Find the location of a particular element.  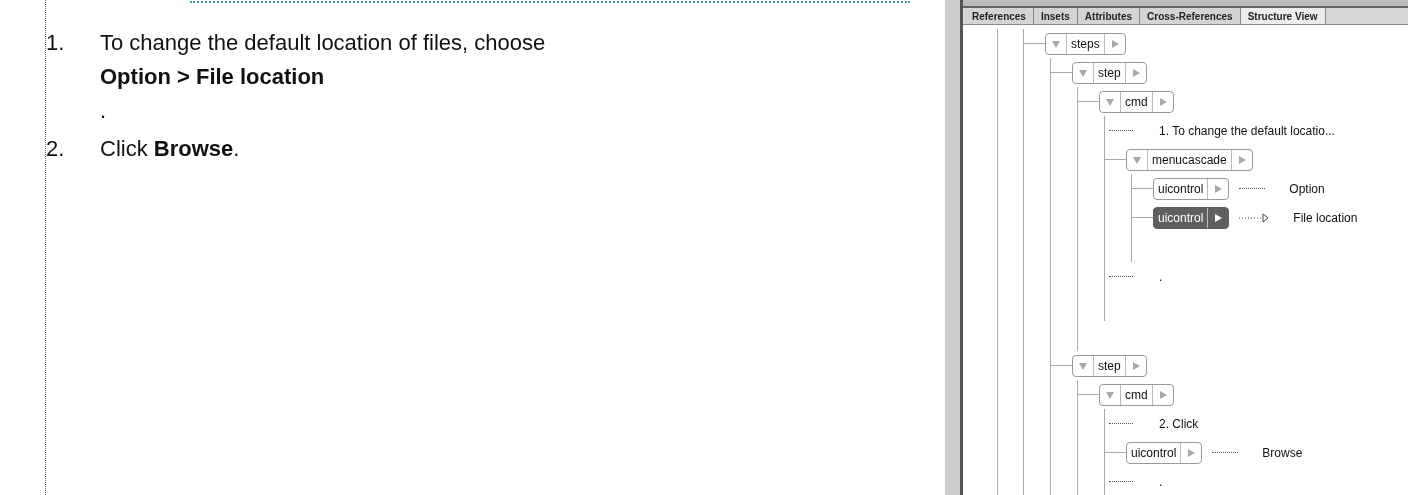

paragraph-text: Option > File location is located at coordinates (213, 77).